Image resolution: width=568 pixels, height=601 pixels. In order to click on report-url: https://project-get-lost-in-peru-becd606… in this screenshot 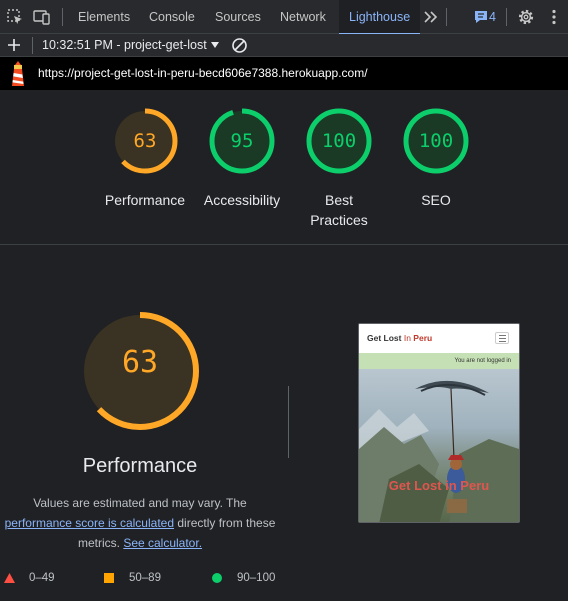, I will do `click(203, 73)`.